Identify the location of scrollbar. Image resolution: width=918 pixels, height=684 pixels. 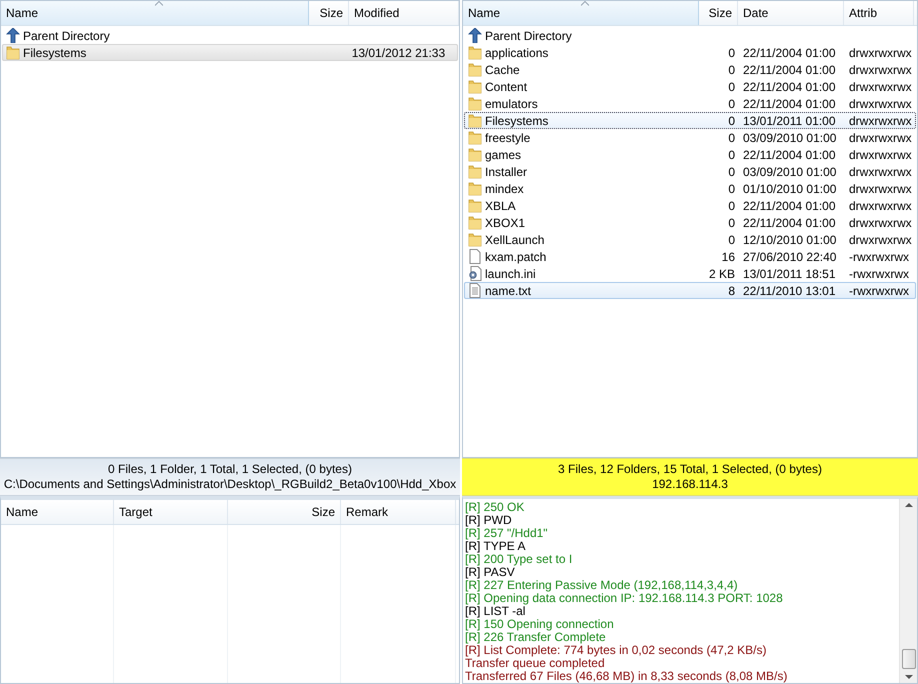
(908, 591).